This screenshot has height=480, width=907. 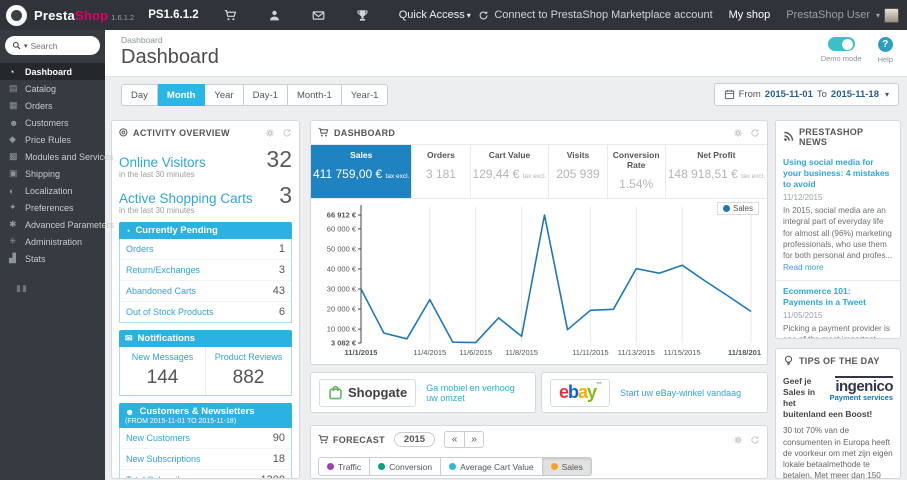 I want to click on messages-icon, so click(x=319, y=15).